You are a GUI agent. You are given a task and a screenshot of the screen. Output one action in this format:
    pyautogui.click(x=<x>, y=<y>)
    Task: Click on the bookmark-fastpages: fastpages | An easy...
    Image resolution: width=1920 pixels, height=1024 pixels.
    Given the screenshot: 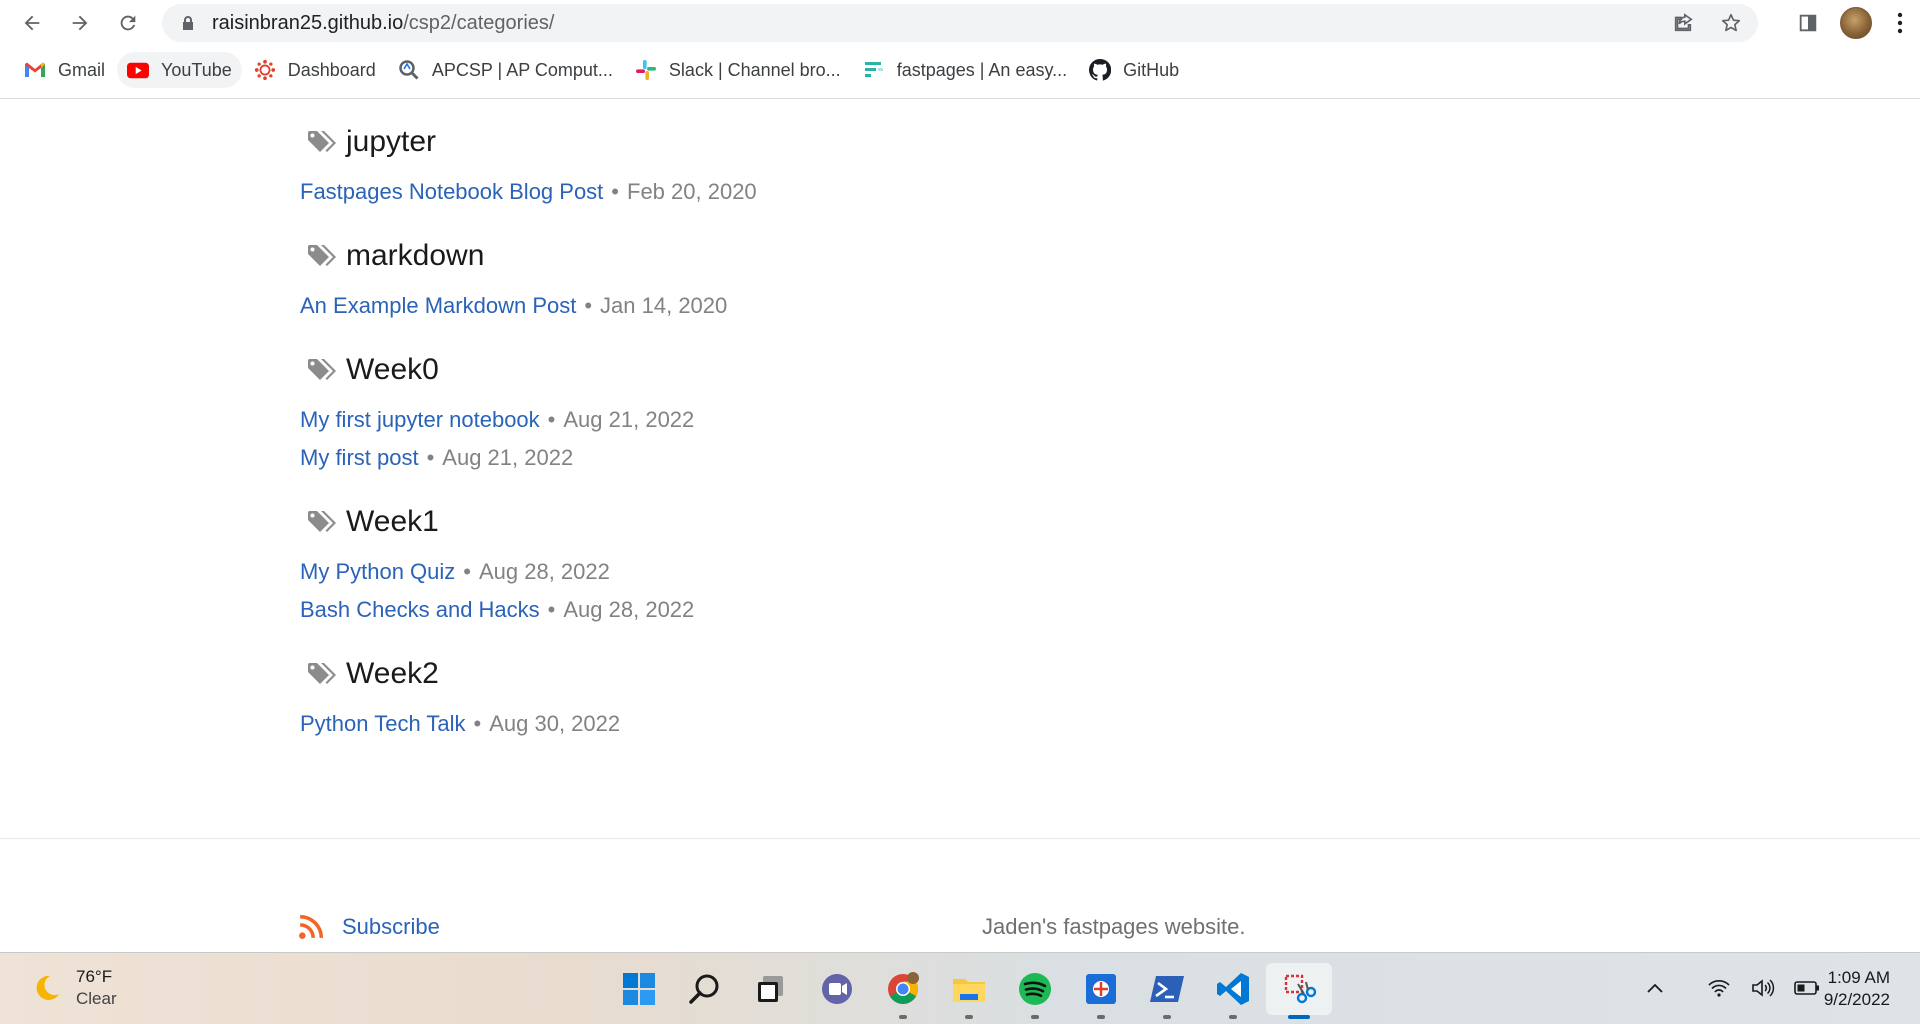 What is the action you would take?
    pyautogui.click(x=965, y=70)
    